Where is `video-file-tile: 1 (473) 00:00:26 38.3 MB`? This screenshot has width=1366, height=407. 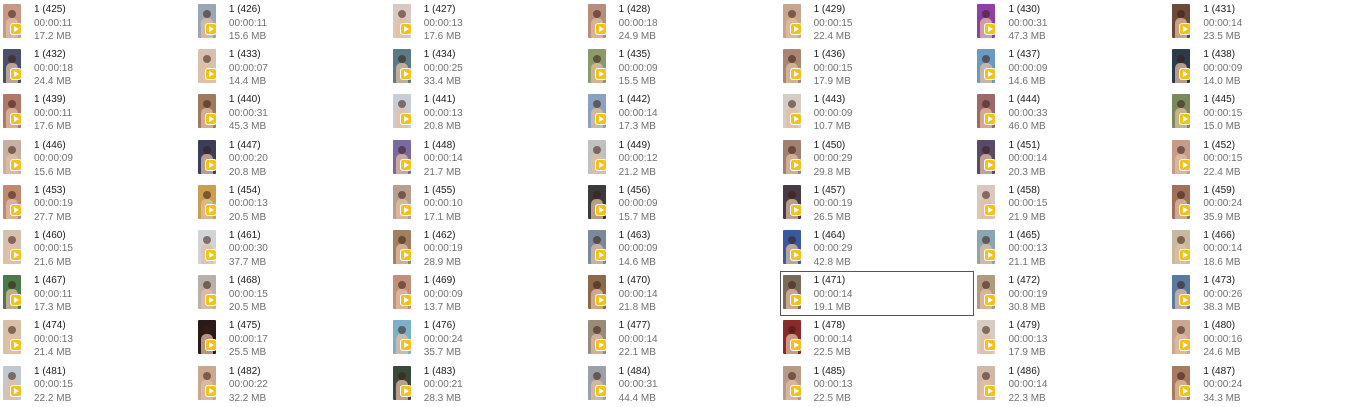
video-file-tile: 1 (473) 00:00:26 38.3 MB is located at coordinates (1266, 293).